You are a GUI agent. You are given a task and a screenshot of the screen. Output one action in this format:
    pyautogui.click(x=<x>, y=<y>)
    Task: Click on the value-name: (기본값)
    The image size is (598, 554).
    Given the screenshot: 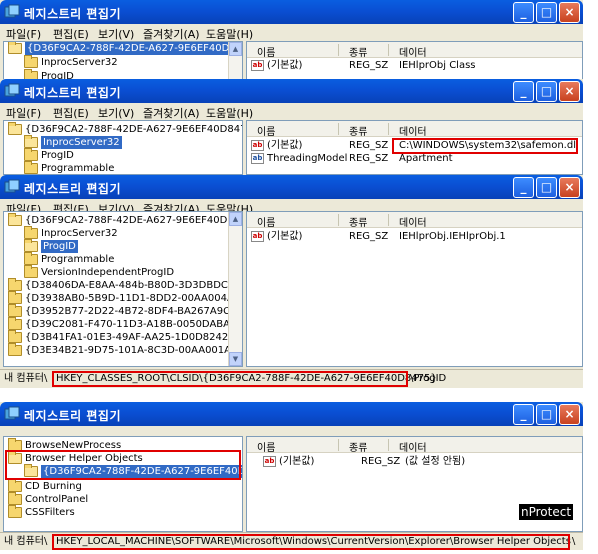 What is the action you would take?
    pyautogui.click(x=285, y=65)
    